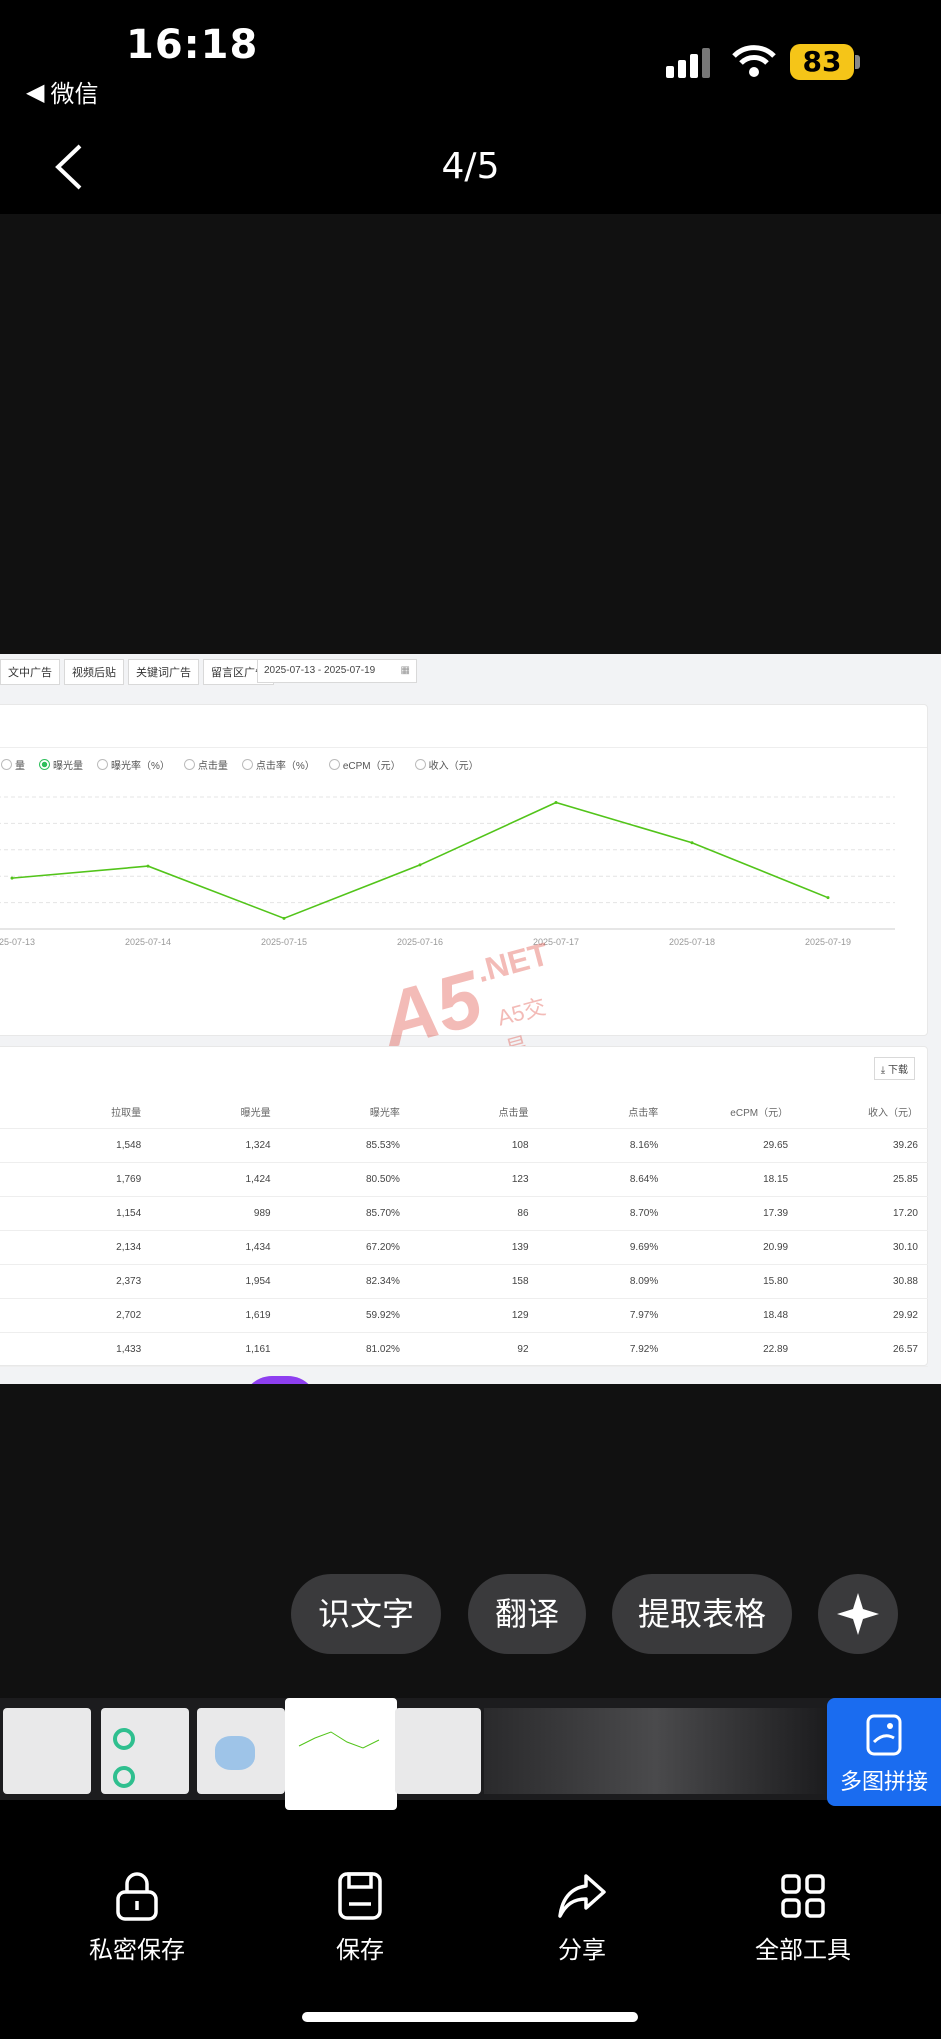 This screenshot has width=941, height=2039. Describe the element at coordinates (345, 1281) in the screenshot. I see `table-cell: 82.34%` at that location.